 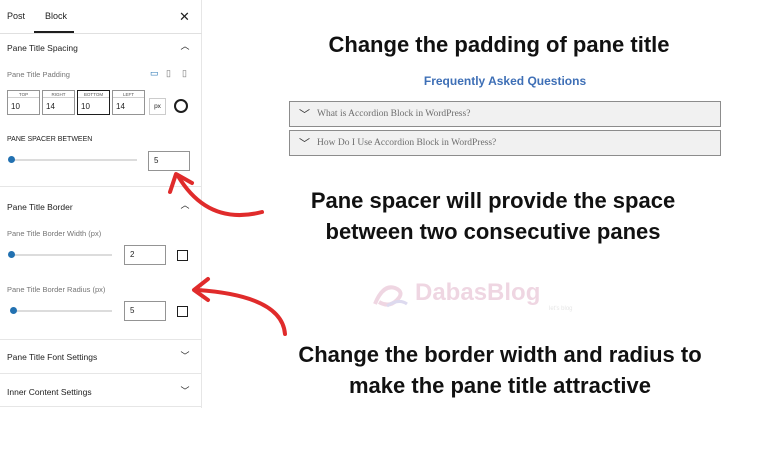 I want to click on border-radius-slider, so click(x=61, y=310).